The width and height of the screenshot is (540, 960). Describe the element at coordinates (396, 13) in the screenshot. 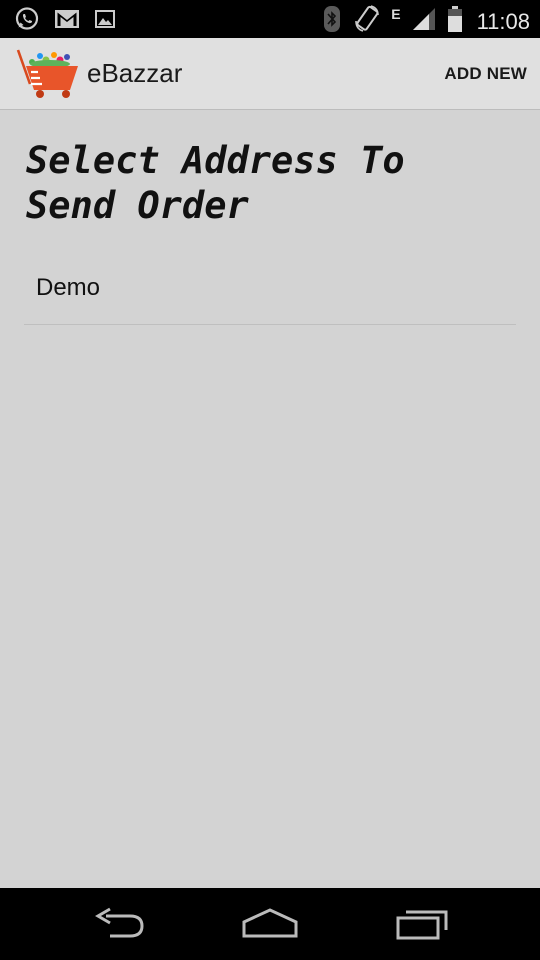

I see `network-type: E` at that location.